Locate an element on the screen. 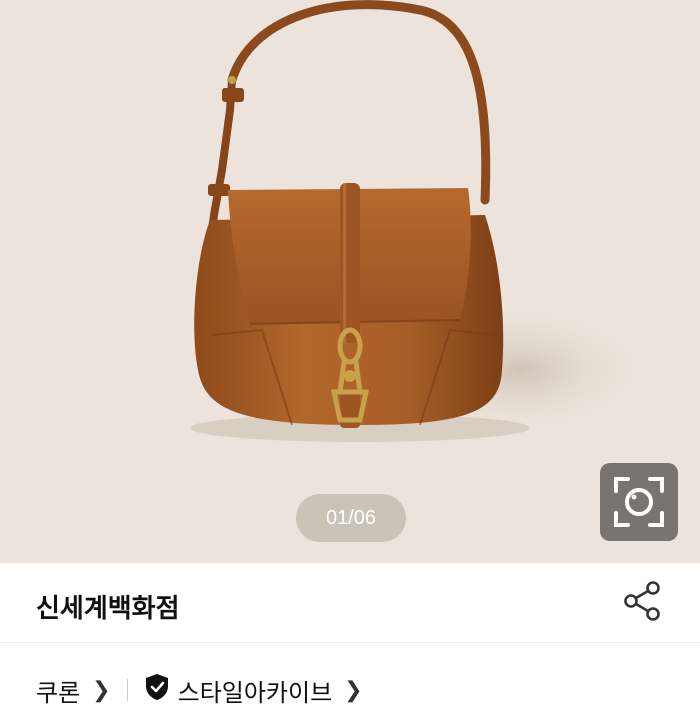  camera-lens-icon is located at coordinates (639, 502).